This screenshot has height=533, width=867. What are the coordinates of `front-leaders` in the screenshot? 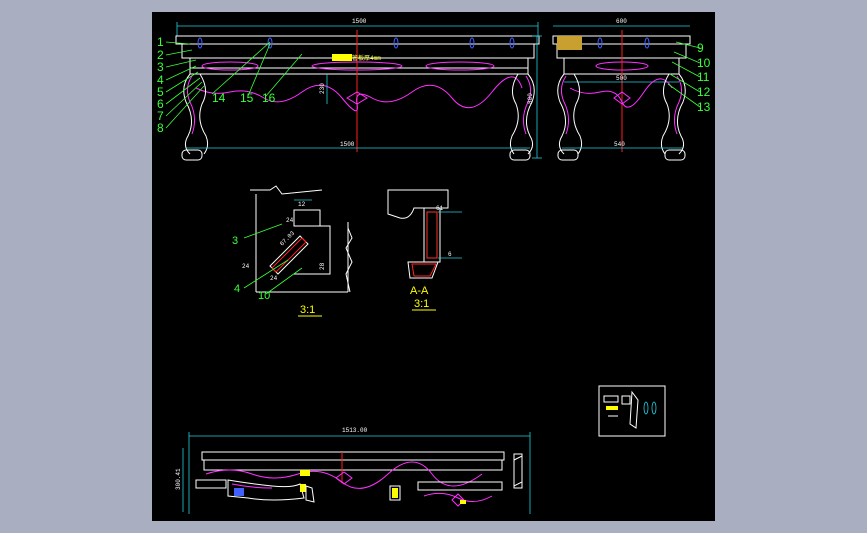 It's located at (234, 85).